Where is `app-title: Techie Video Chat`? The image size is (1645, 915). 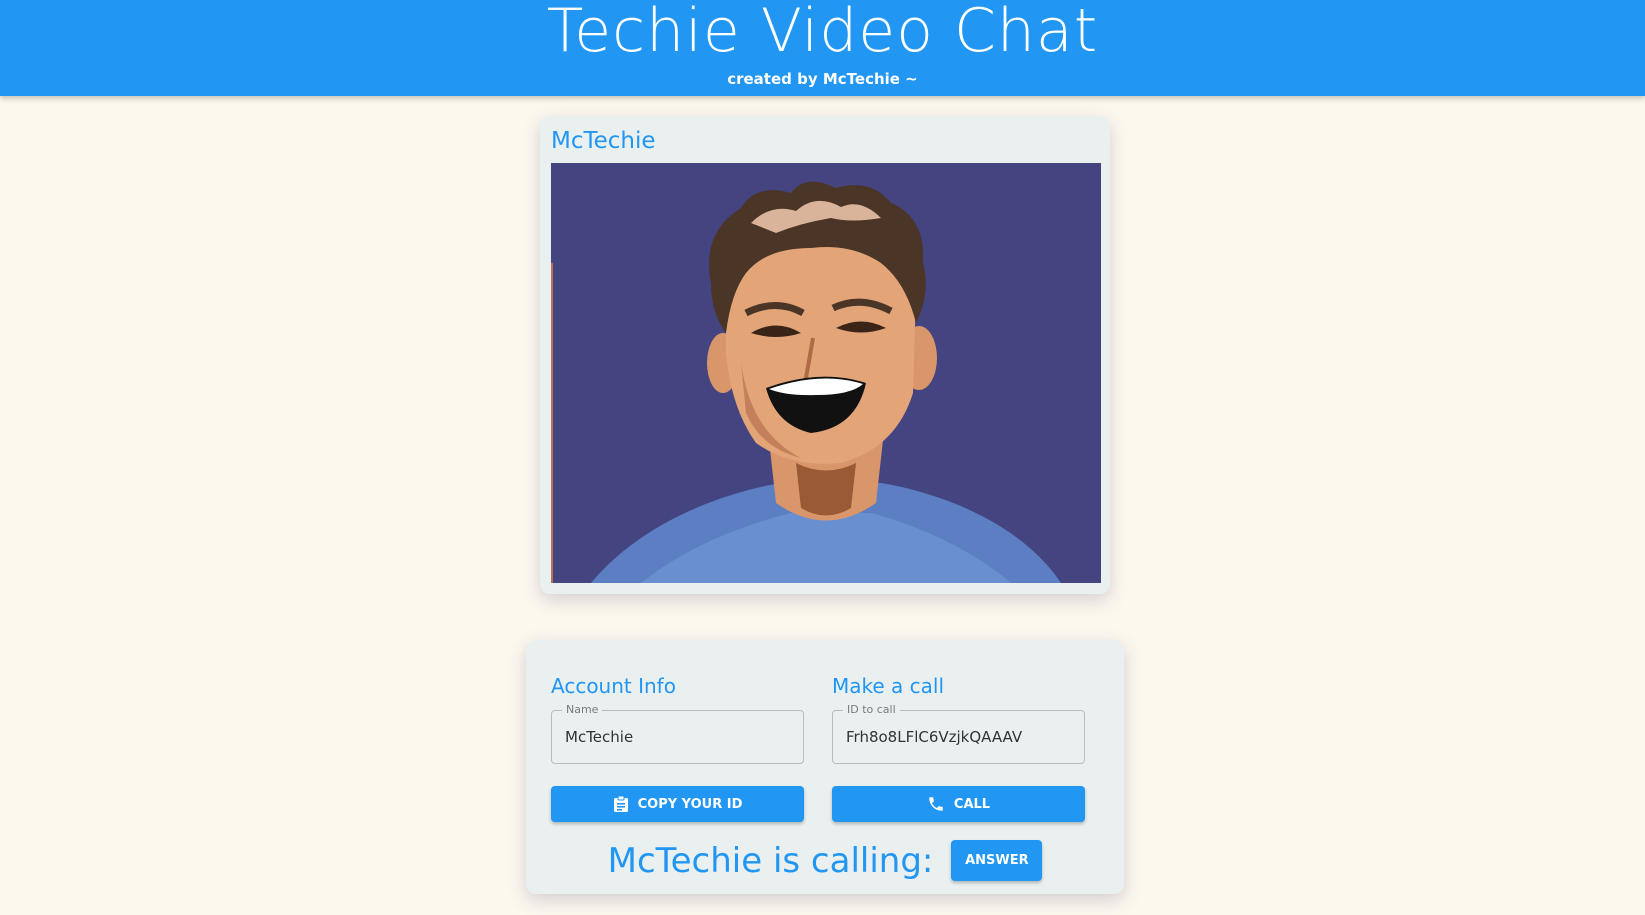 app-title: Techie Video Chat is located at coordinates (822, 33).